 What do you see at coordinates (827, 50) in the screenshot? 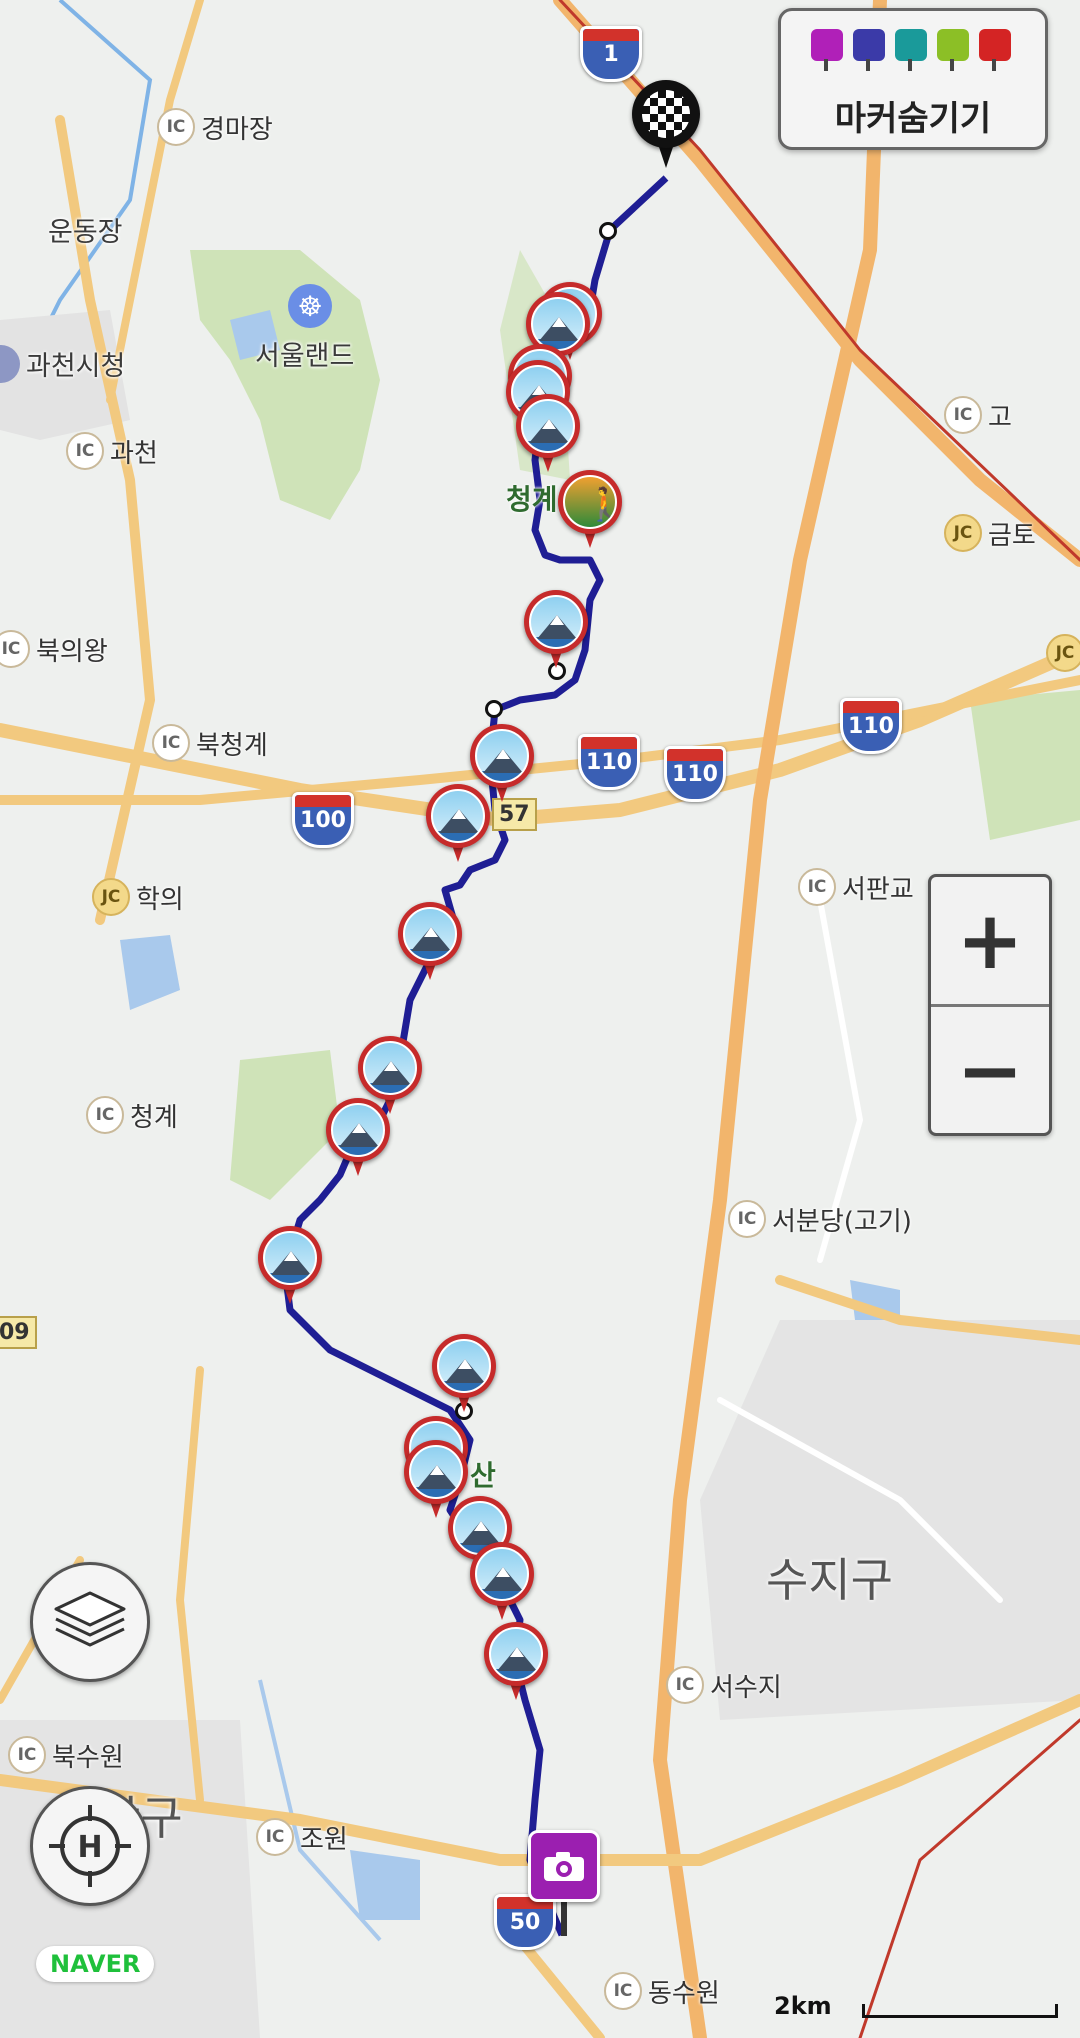
I see `camera-marker-icon` at bounding box center [827, 50].